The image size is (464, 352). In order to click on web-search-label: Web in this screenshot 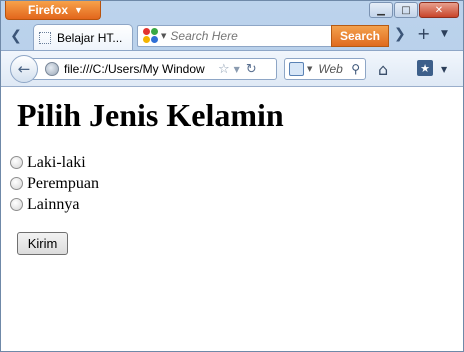, I will do `click(330, 69)`.